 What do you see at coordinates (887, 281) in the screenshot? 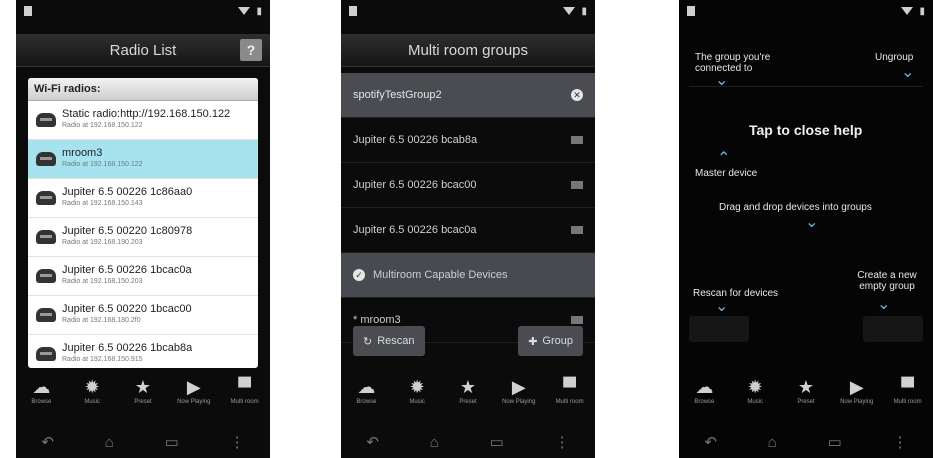
I see `help-create-text: Create a new empty group` at bounding box center [887, 281].